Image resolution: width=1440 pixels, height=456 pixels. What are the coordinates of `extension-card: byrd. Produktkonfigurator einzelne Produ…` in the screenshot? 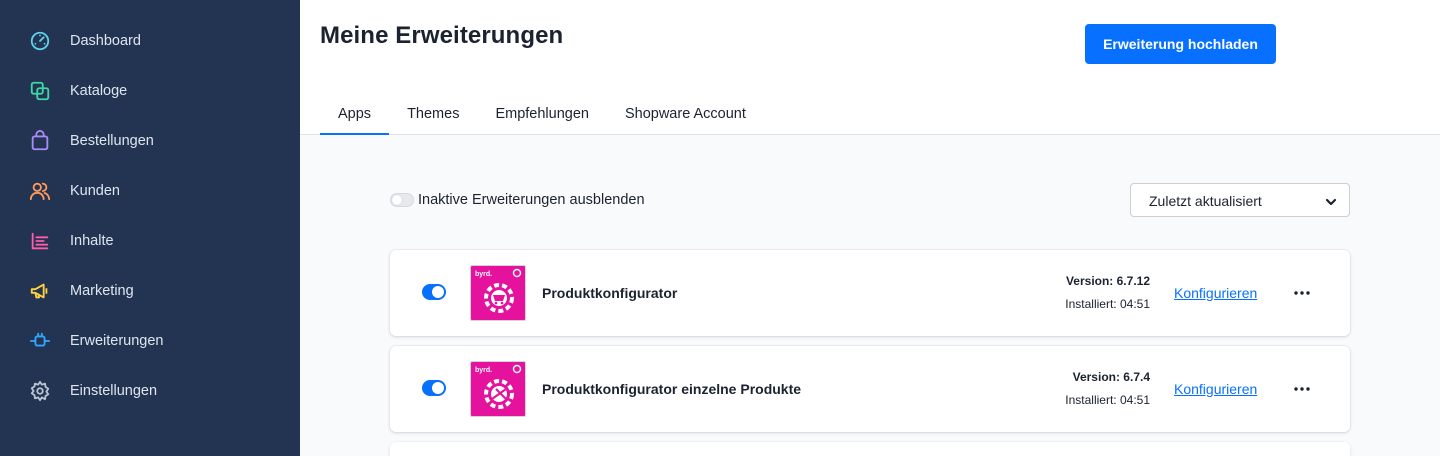 It's located at (870, 389).